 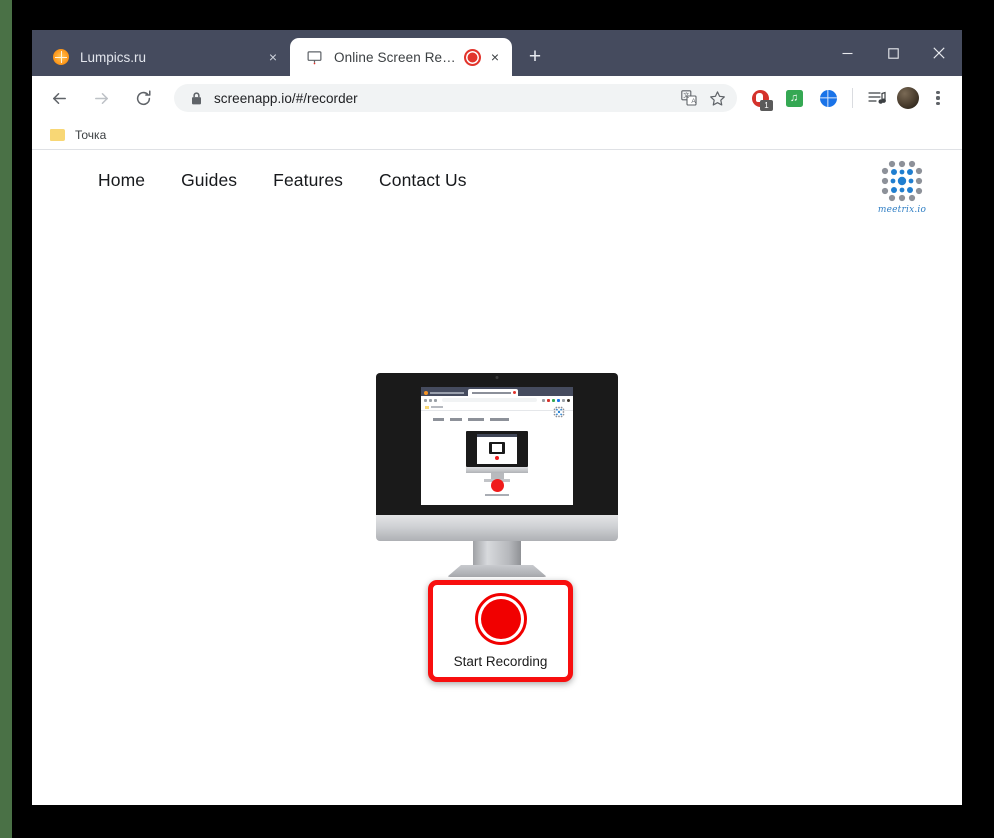 I want to click on start-recording-label: Start Recording, so click(x=500, y=661).